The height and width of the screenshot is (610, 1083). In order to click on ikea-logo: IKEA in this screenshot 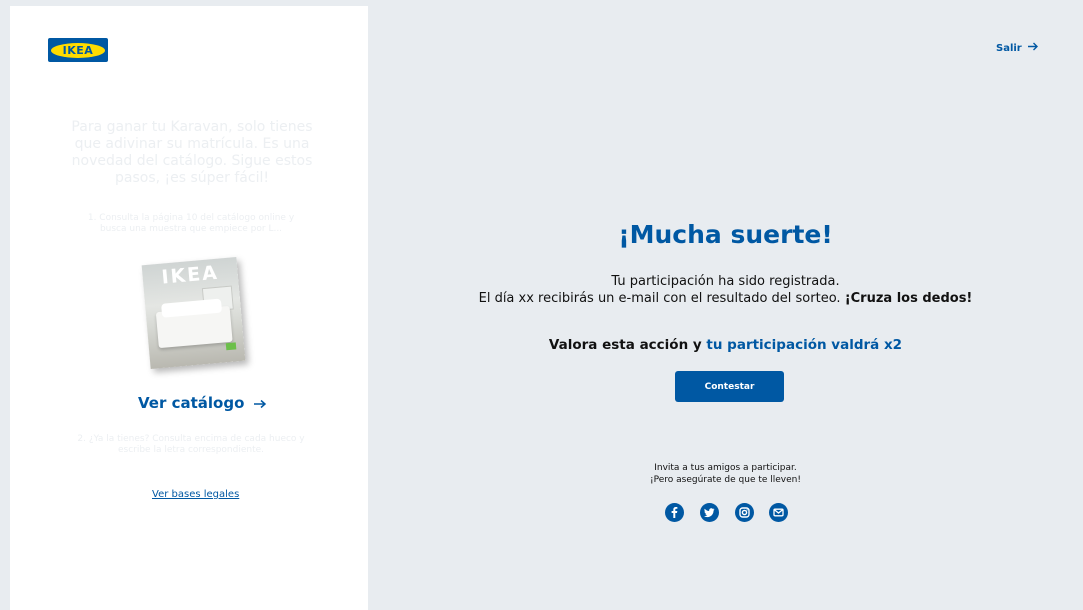, I will do `click(78, 50)`.